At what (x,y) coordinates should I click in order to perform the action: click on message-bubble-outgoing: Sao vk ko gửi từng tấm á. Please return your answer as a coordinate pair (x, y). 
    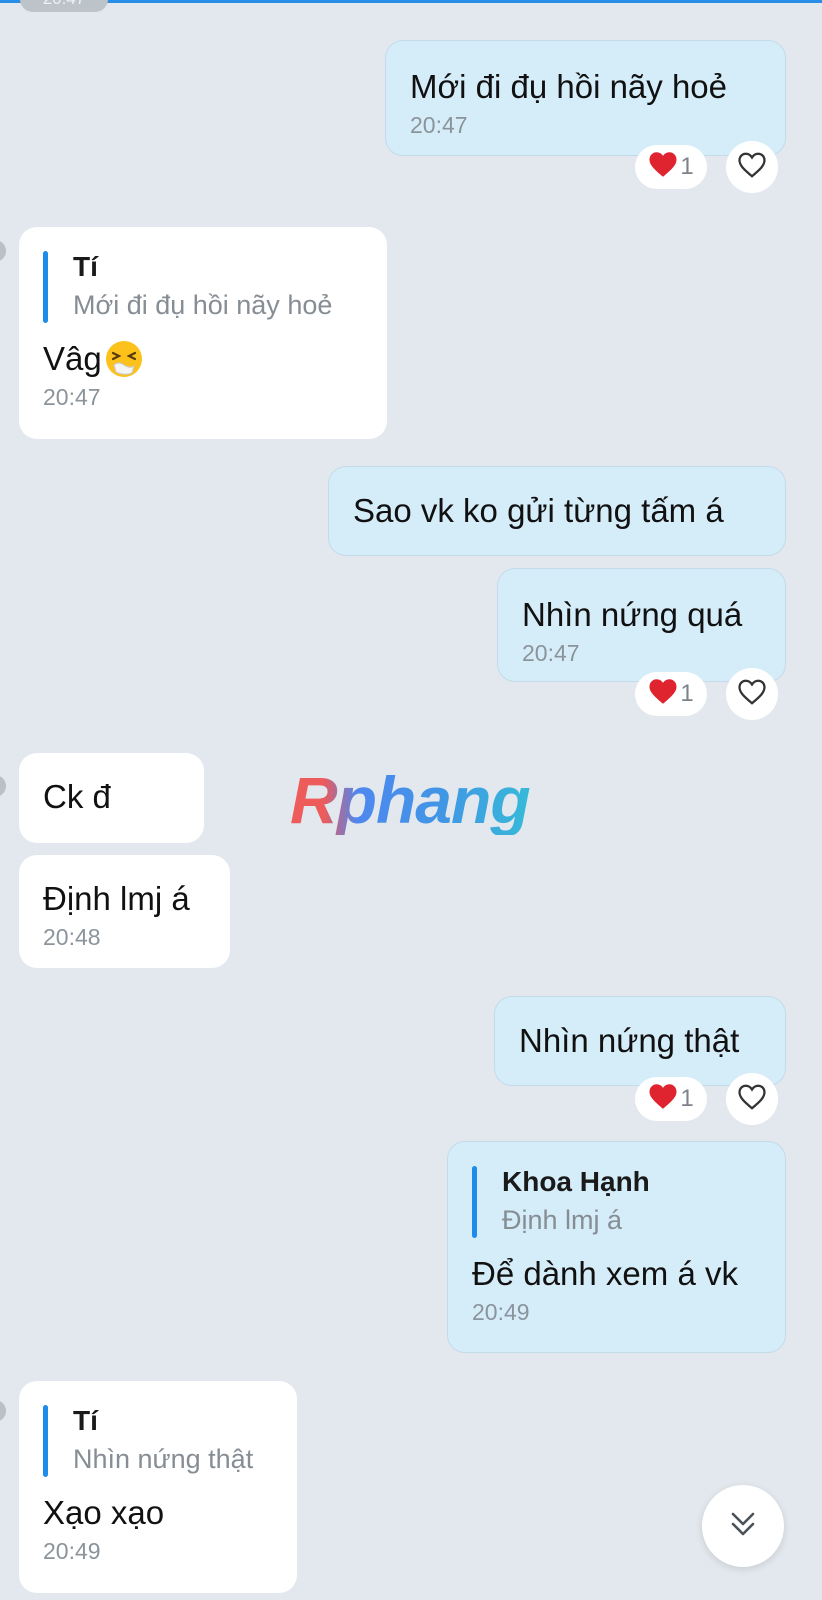
    Looking at the image, I should click on (557, 511).